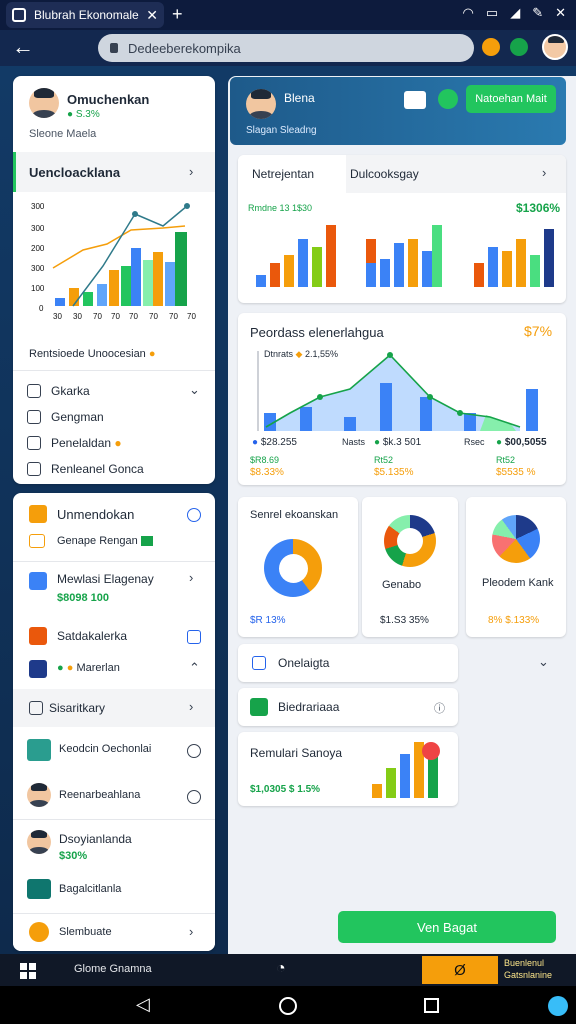 The width and height of the screenshot is (576, 1024). I want to click on sidebar-item: Unmendokan, so click(114, 514).